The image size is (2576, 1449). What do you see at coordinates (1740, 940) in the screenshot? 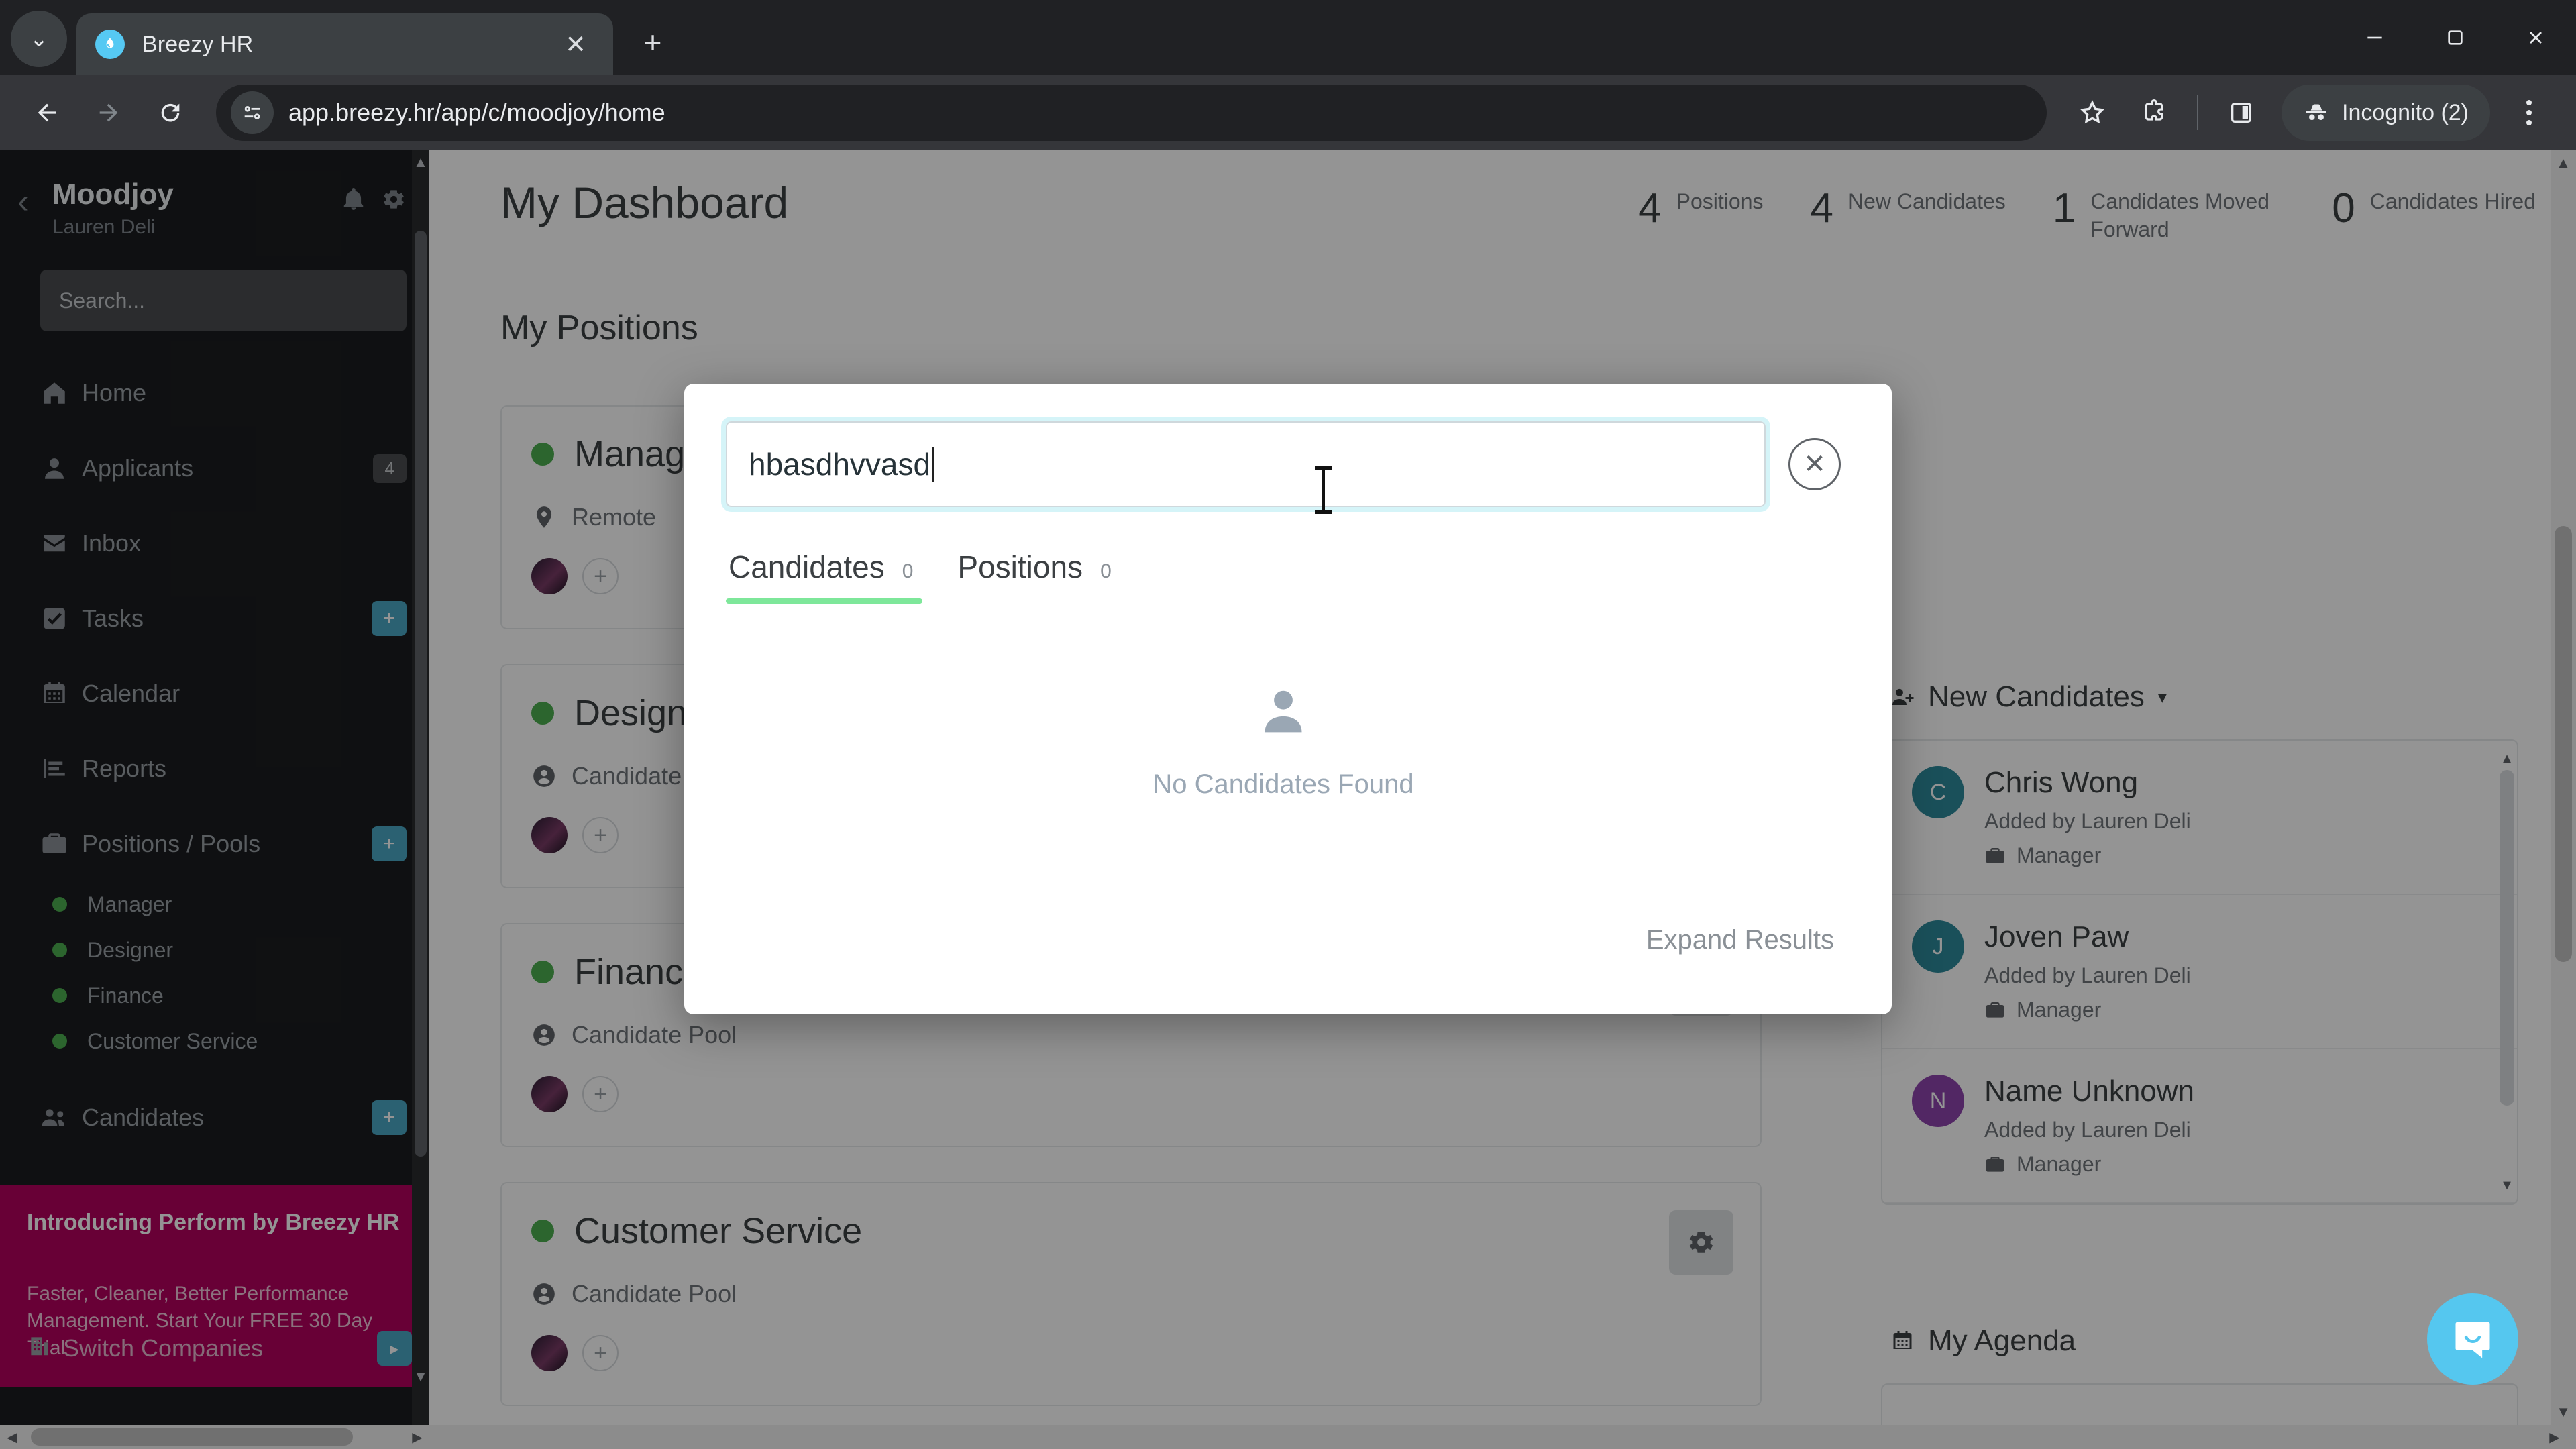
I see `expand-results-button: Expand Results` at bounding box center [1740, 940].